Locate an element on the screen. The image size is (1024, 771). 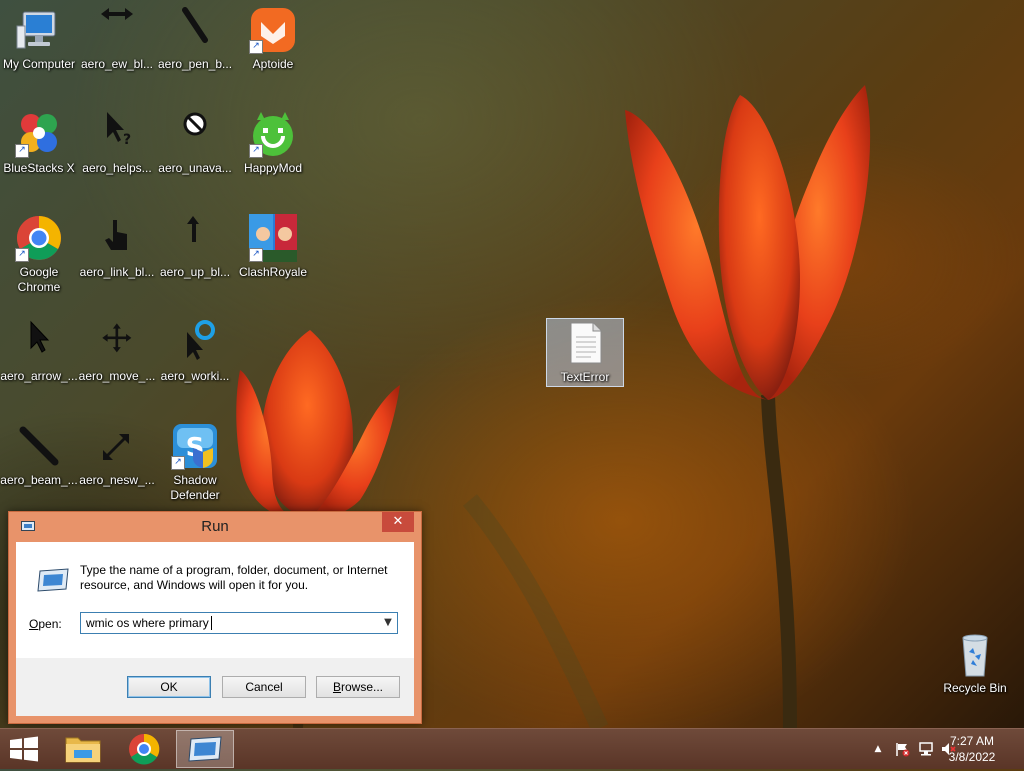
run-dialog-title: Run is located at coordinates (215, 526).